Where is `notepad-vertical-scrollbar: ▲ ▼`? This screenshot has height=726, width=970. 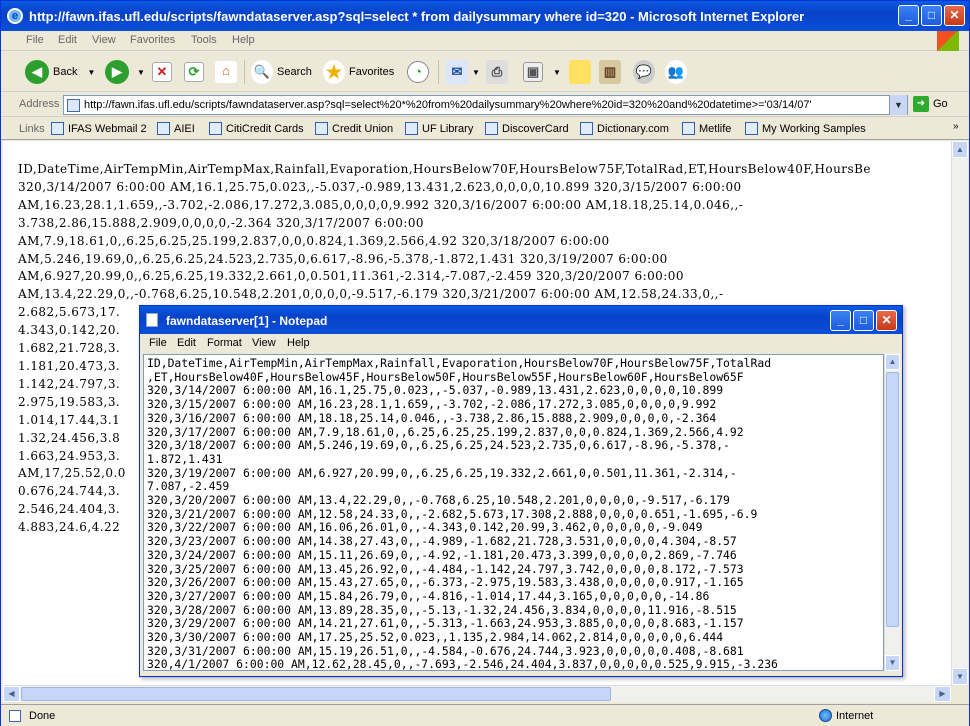 notepad-vertical-scrollbar: ▲ ▼ is located at coordinates (892, 512).